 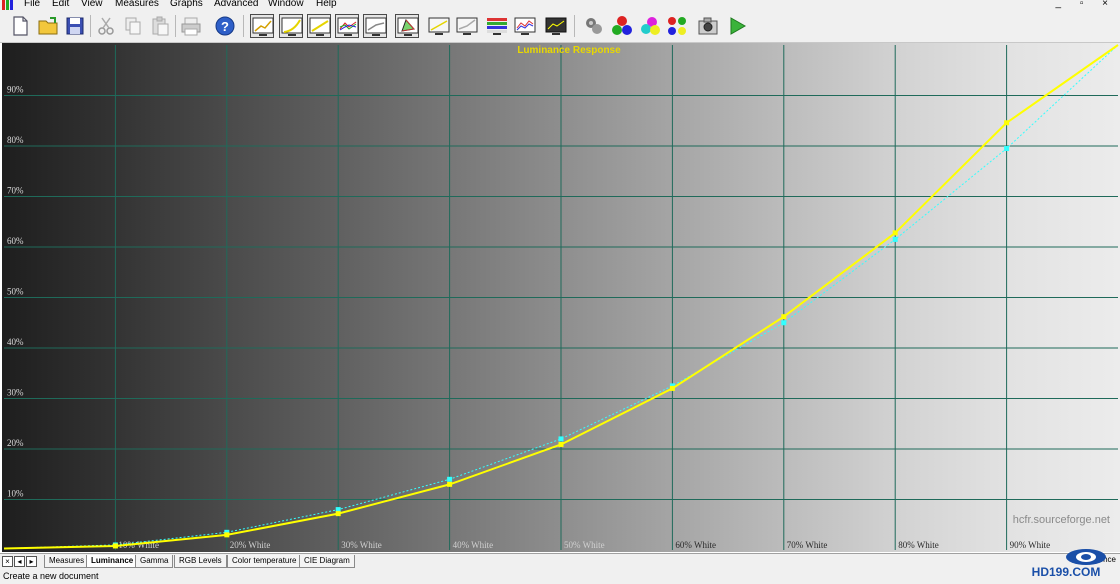 I want to click on cut-icon, so click(x=106, y=26).